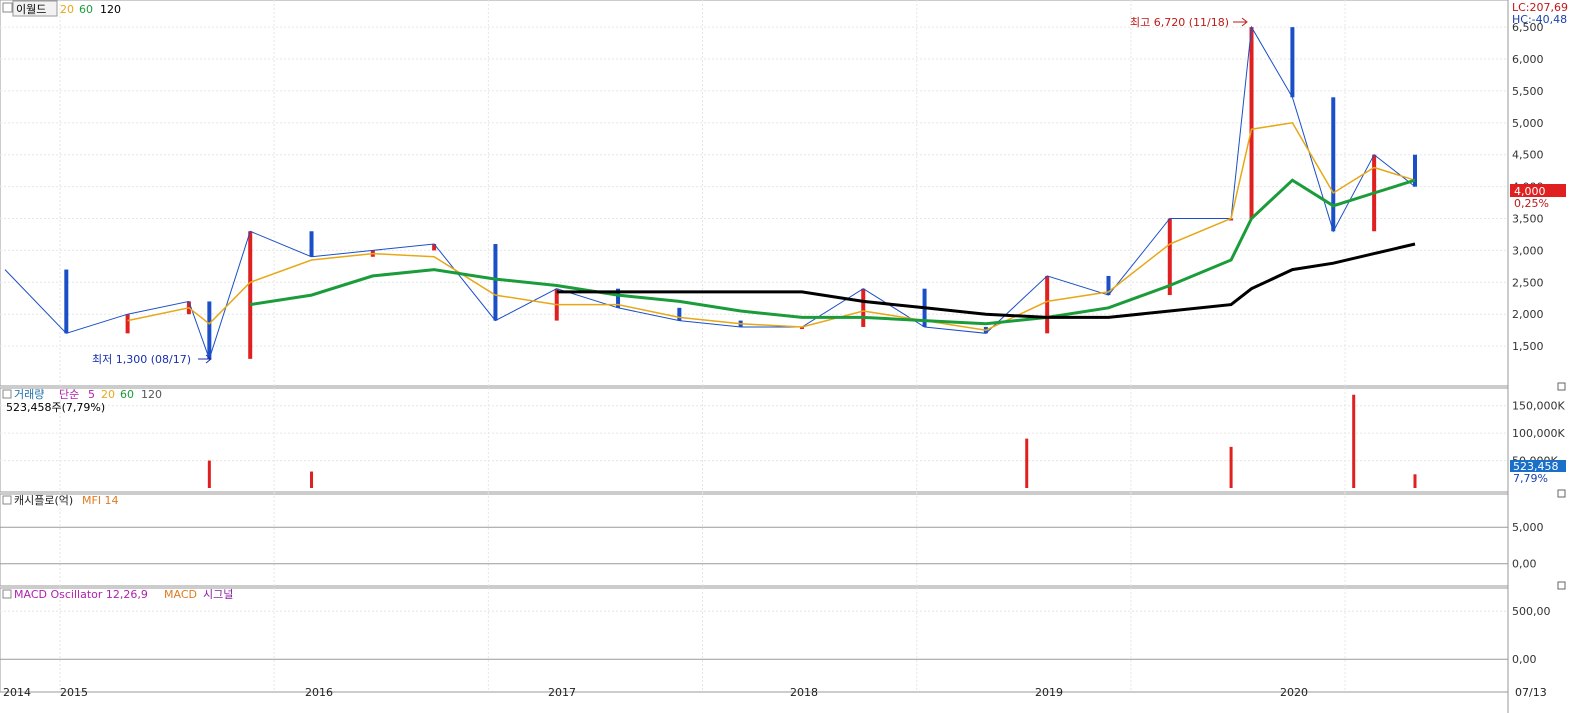  I want to click on volume-ma-type: 단순, so click(69, 394).